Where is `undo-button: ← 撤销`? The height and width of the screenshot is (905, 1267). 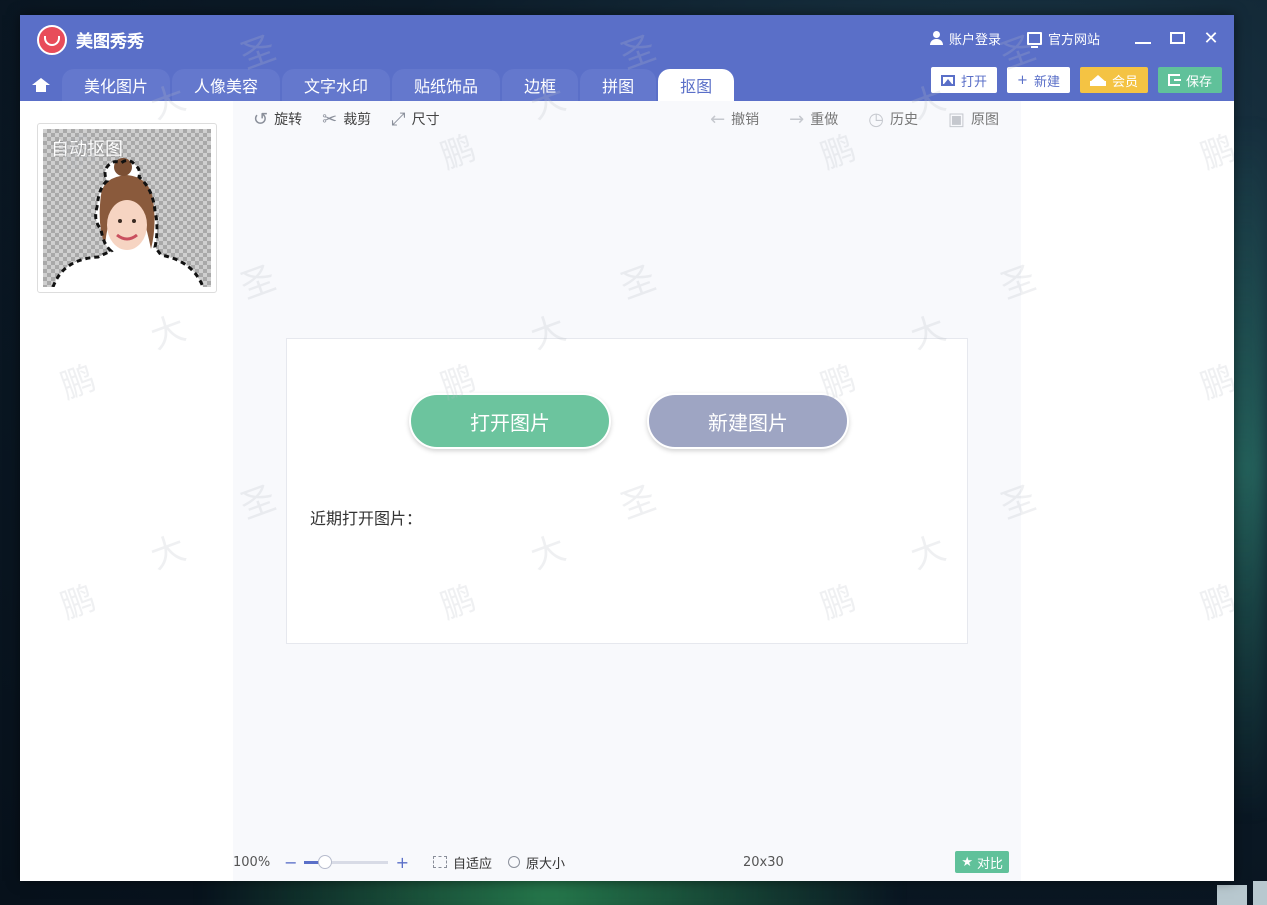
undo-button: ← 撤销 is located at coordinates (734, 119).